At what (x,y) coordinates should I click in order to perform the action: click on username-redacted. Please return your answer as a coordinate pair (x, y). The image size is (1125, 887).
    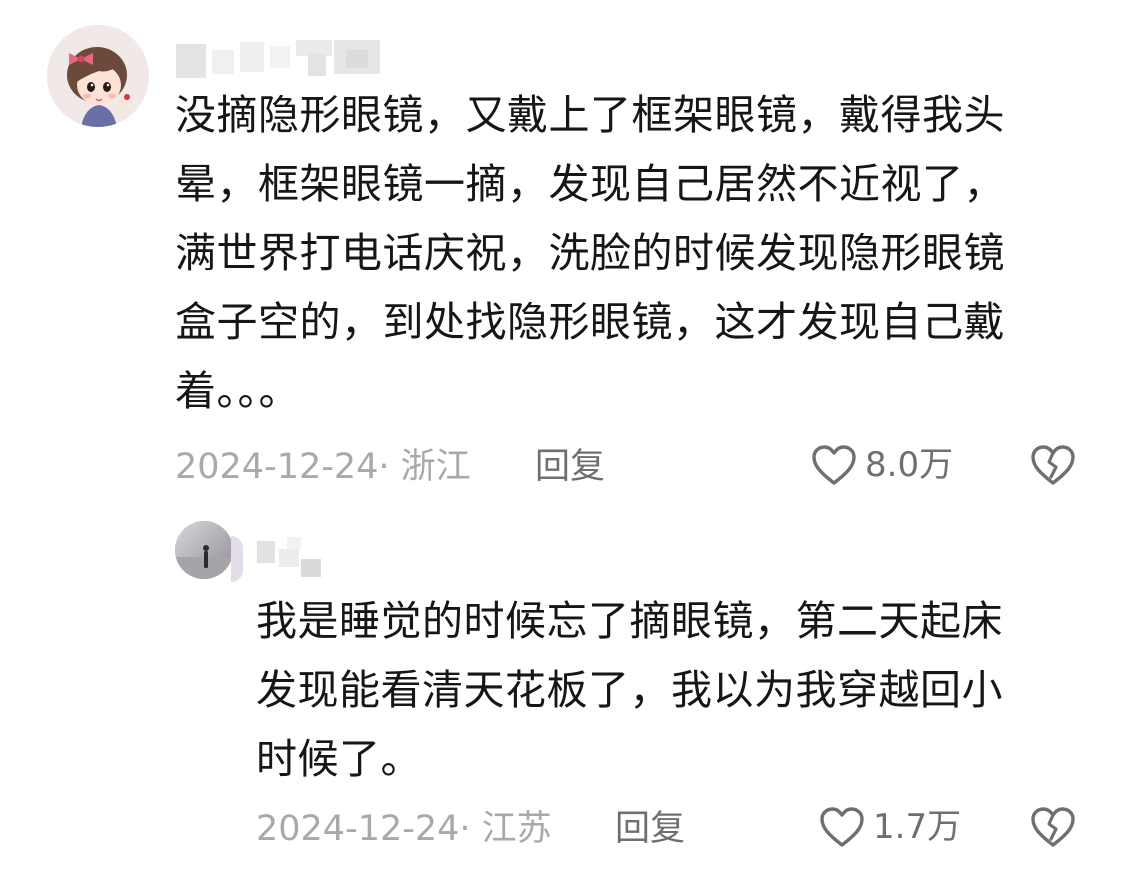
    Looking at the image, I should click on (278, 59).